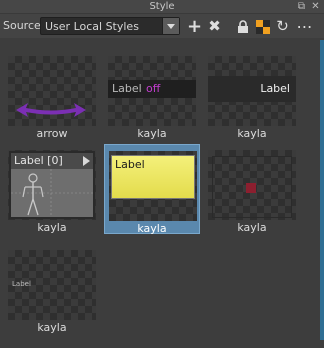 The image size is (324, 348). I want to click on double-arrow-icon, so click(51, 110).